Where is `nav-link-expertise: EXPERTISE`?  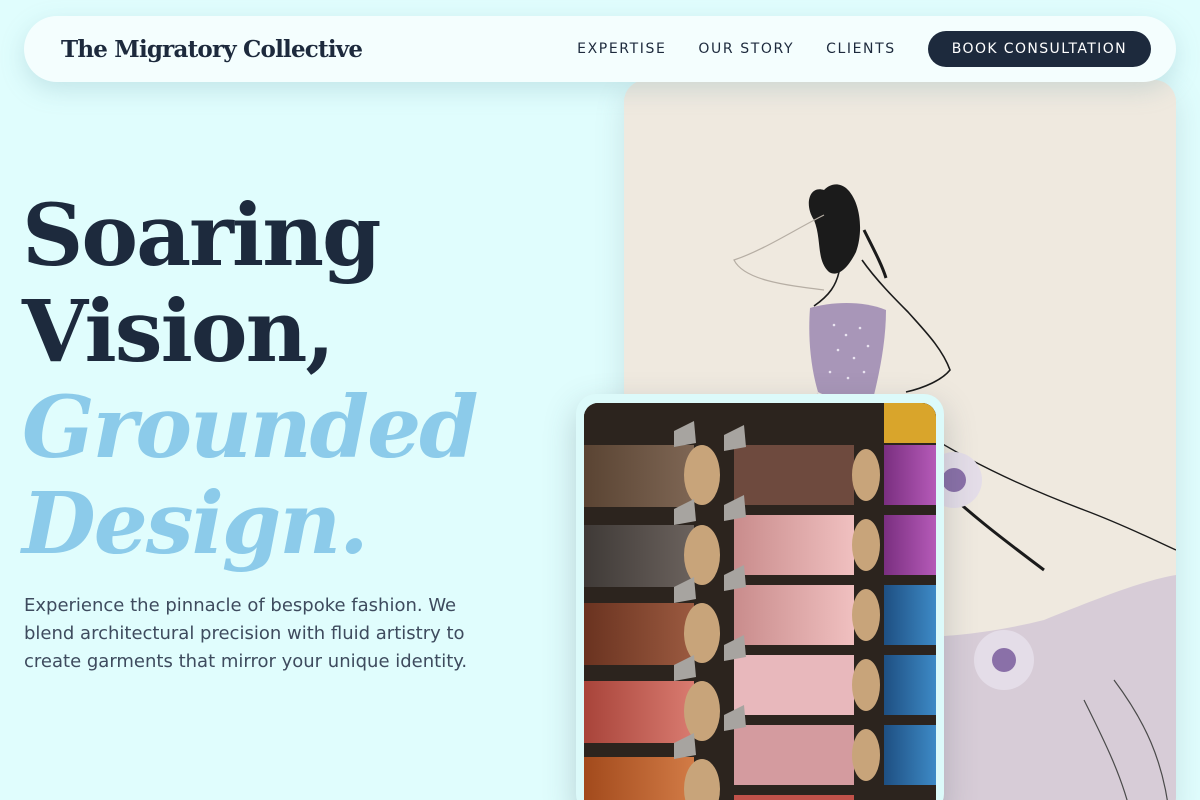
nav-link-expertise: EXPERTISE is located at coordinates (621, 49).